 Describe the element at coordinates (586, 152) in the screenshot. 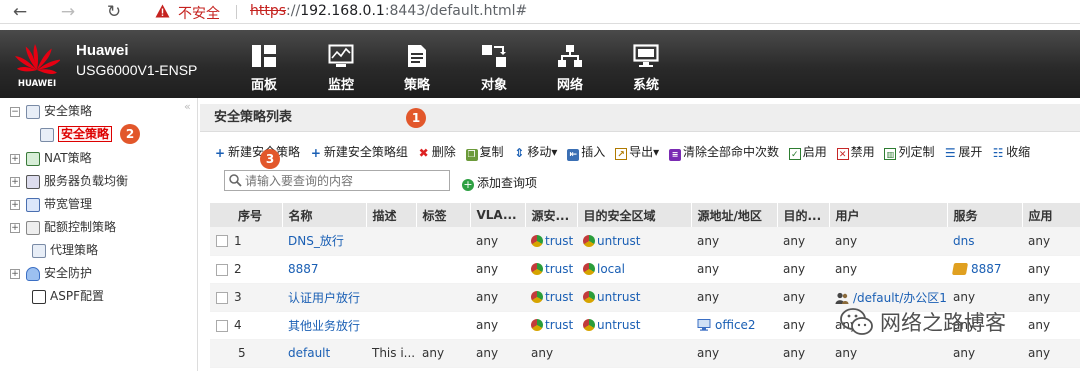

I see `insert-button: ⇤ 插入` at that location.